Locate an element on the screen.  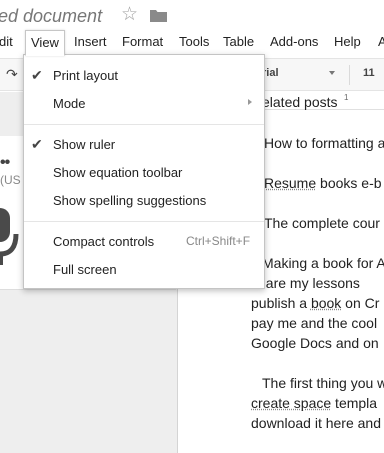
menu-edit: dit is located at coordinates (6, 41).